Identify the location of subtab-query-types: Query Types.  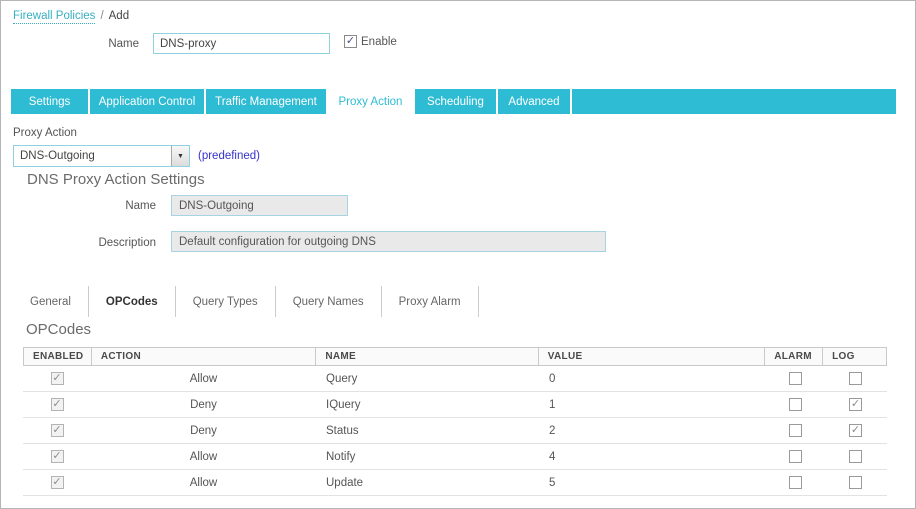
(226, 301).